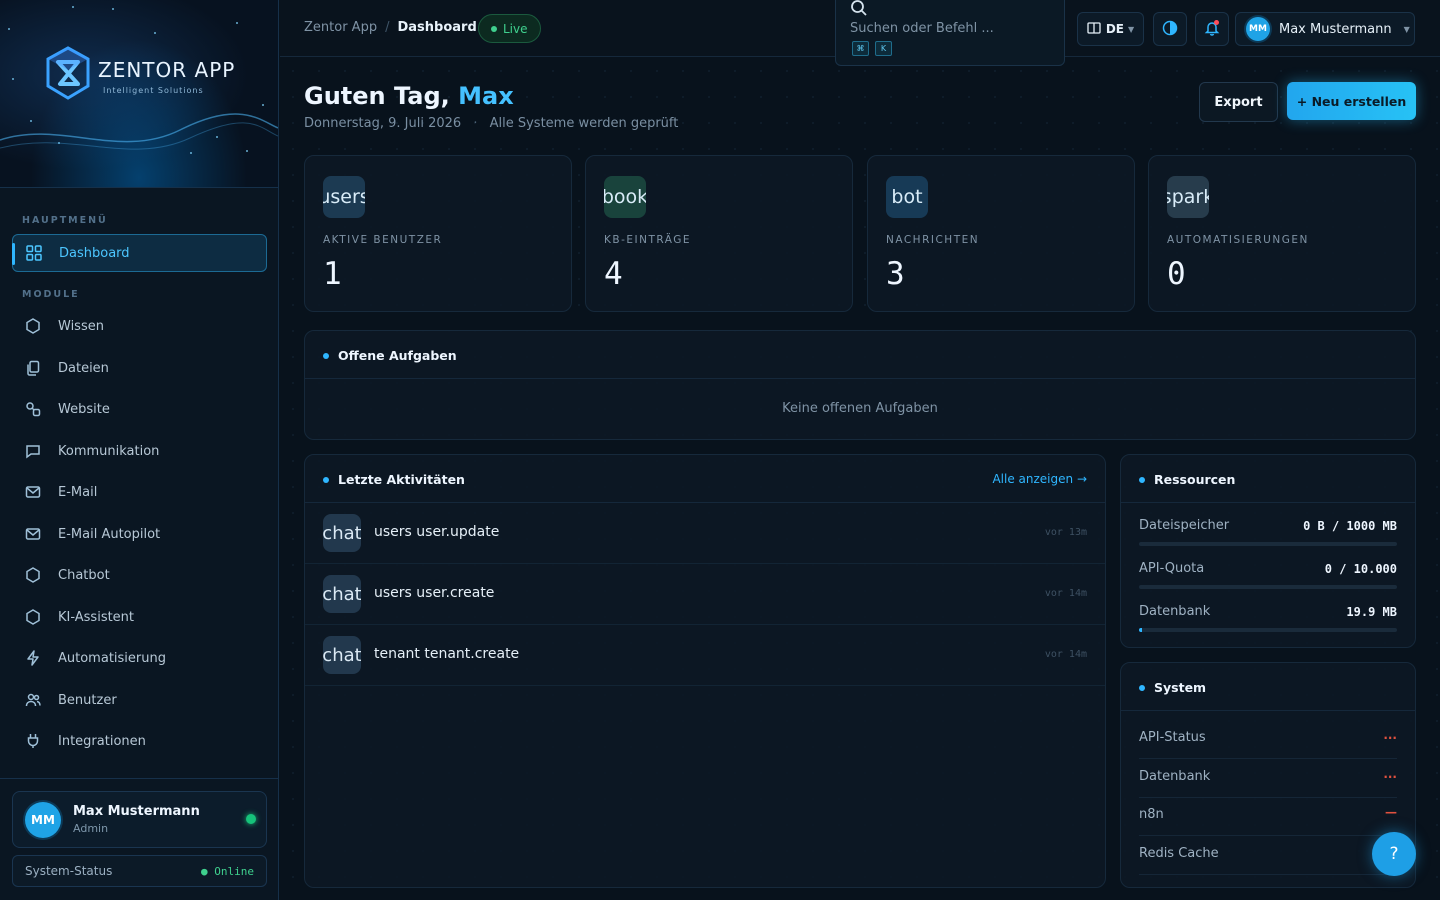 The height and width of the screenshot is (900, 1440). I want to click on system-value: —, so click(1391, 812).